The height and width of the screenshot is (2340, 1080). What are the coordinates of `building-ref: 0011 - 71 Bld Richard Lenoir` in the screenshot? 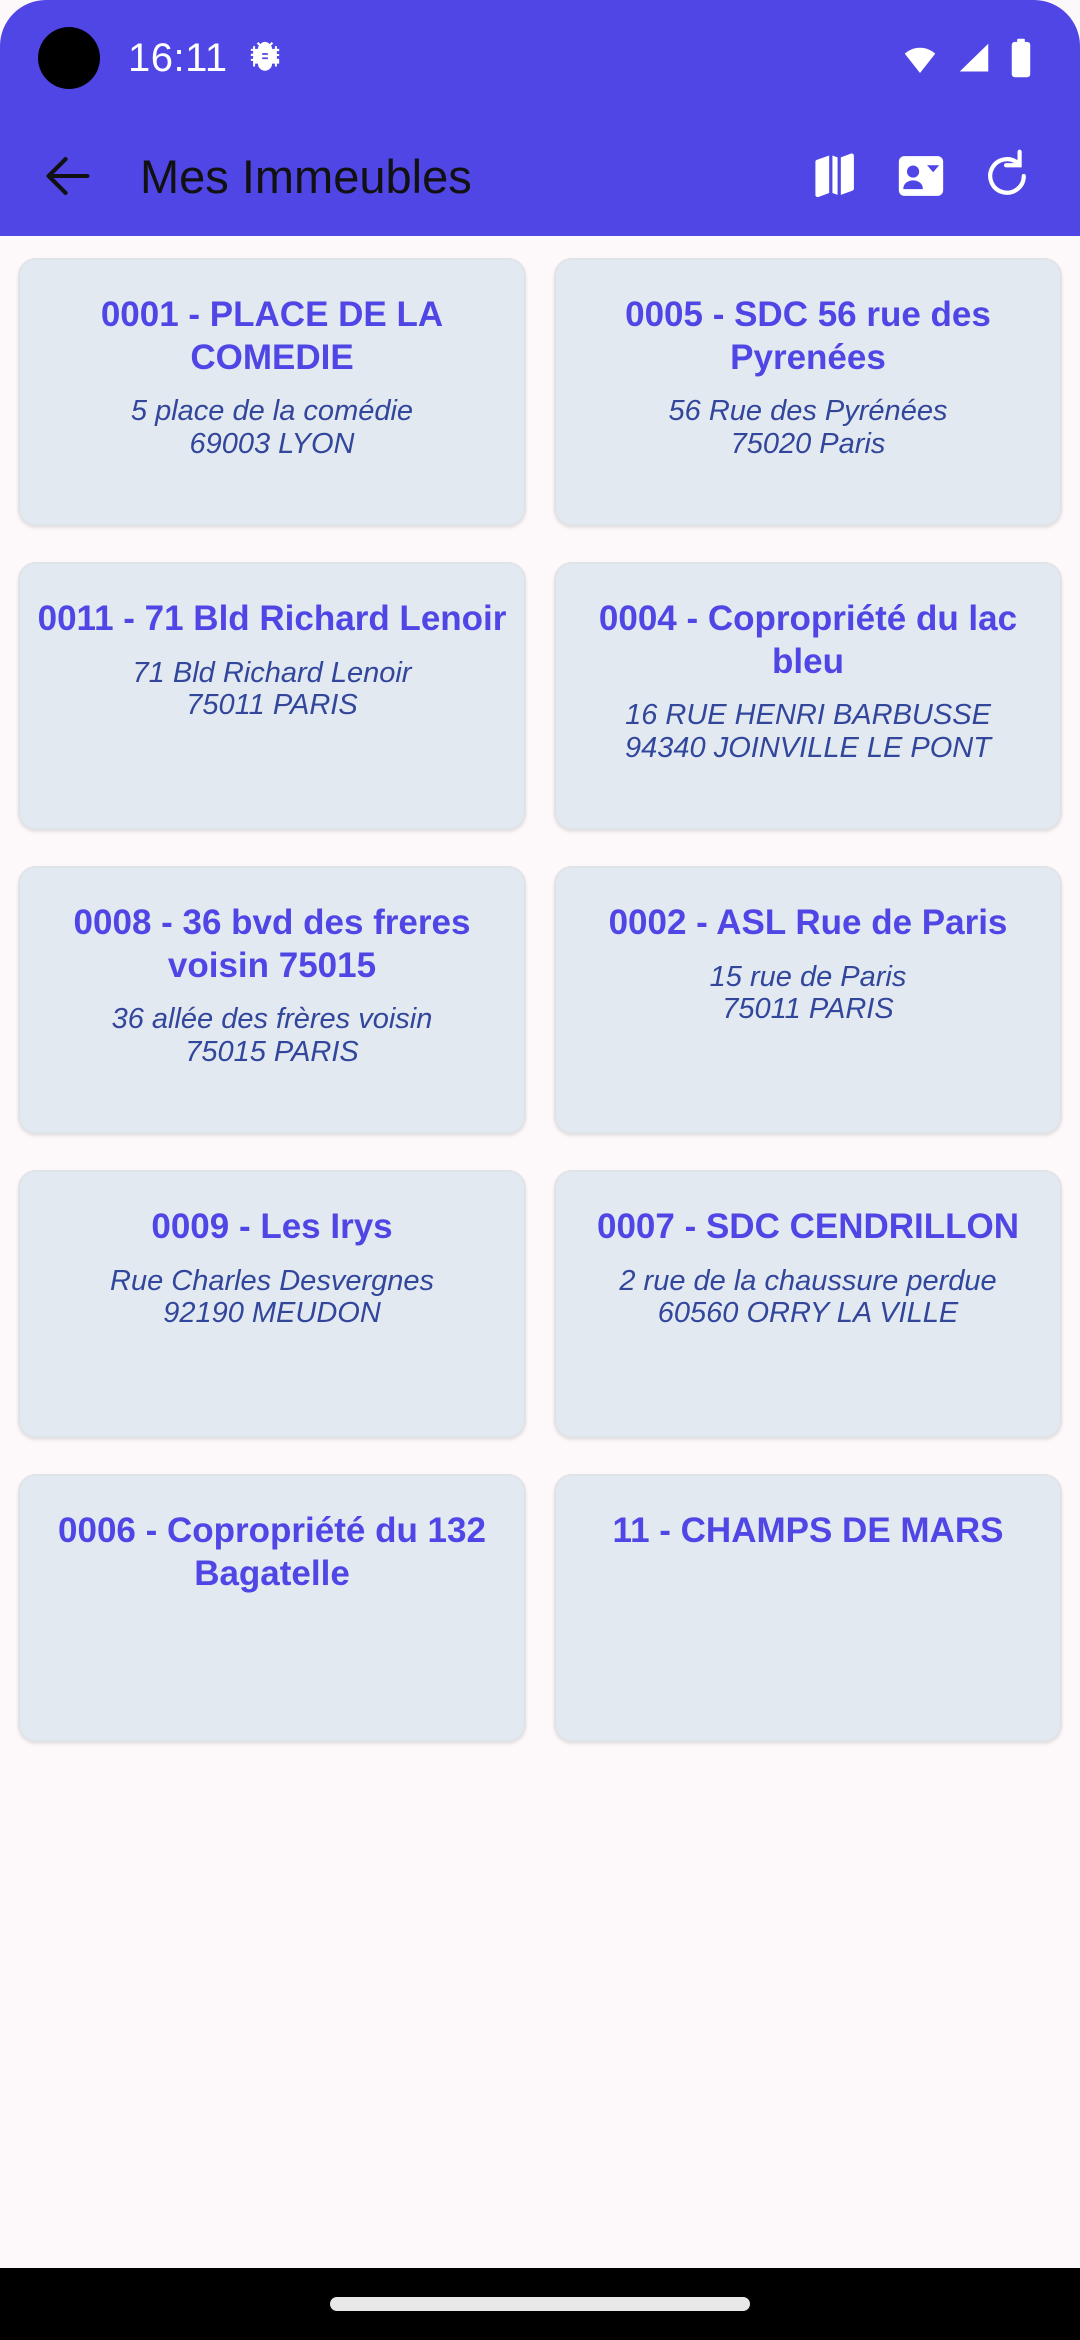 It's located at (272, 618).